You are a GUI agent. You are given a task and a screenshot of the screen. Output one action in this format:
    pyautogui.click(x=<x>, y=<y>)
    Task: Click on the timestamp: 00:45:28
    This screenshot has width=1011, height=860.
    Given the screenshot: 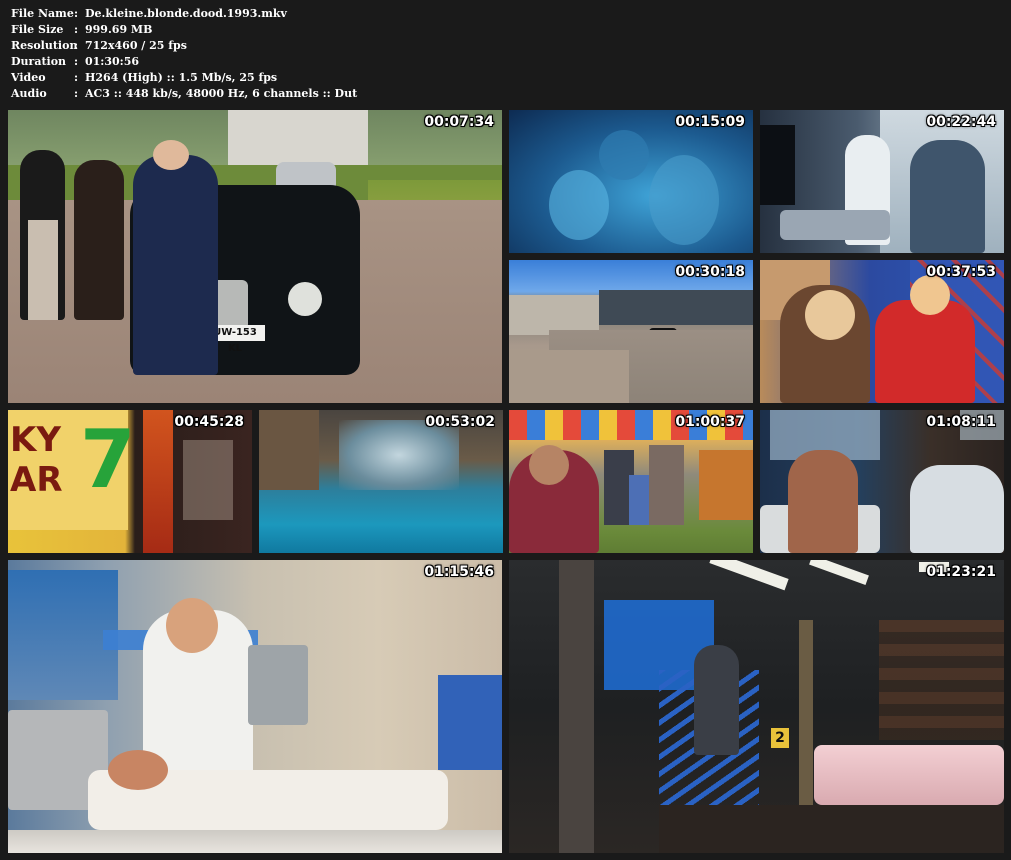 What is the action you would take?
    pyautogui.click(x=209, y=422)
    